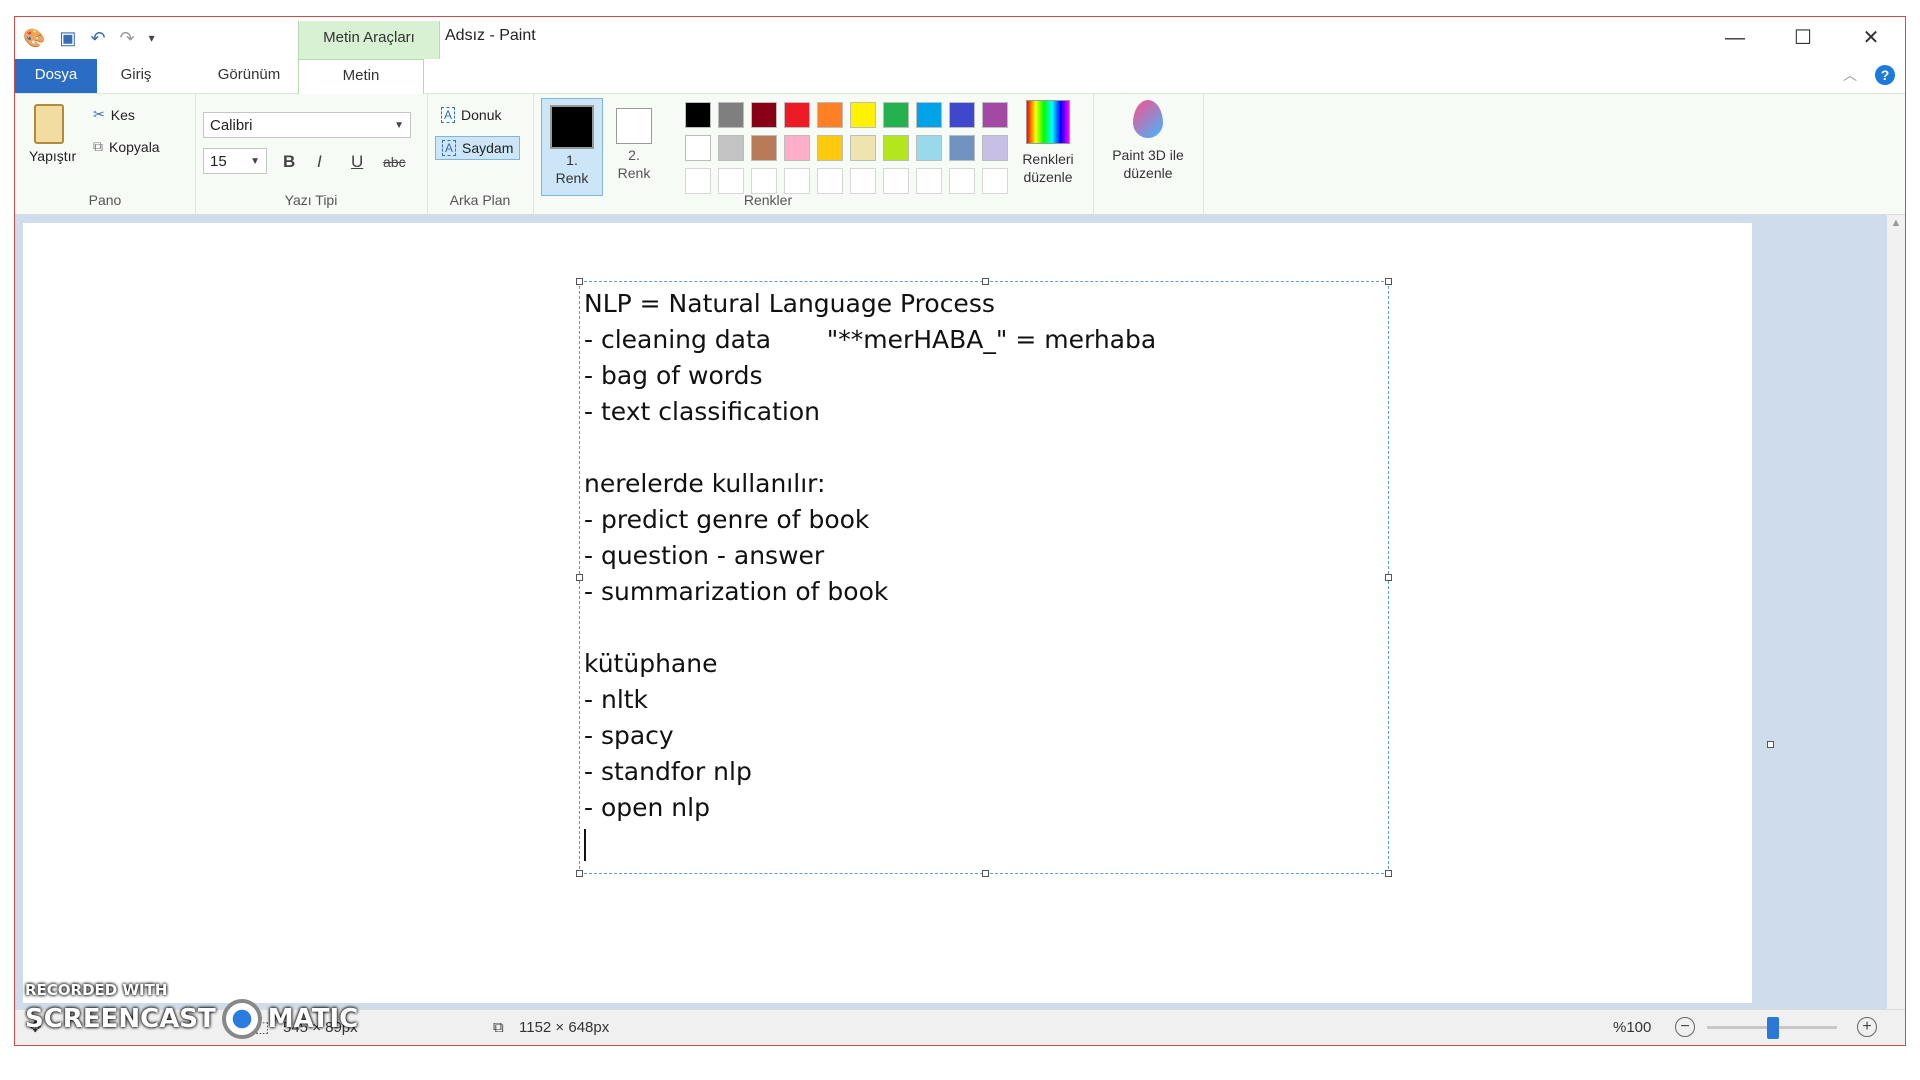  What do you see at coordinates (1770, 744) in the screenshot?
I see `canvas-resize-handle` at bounding box center [1770, 744].